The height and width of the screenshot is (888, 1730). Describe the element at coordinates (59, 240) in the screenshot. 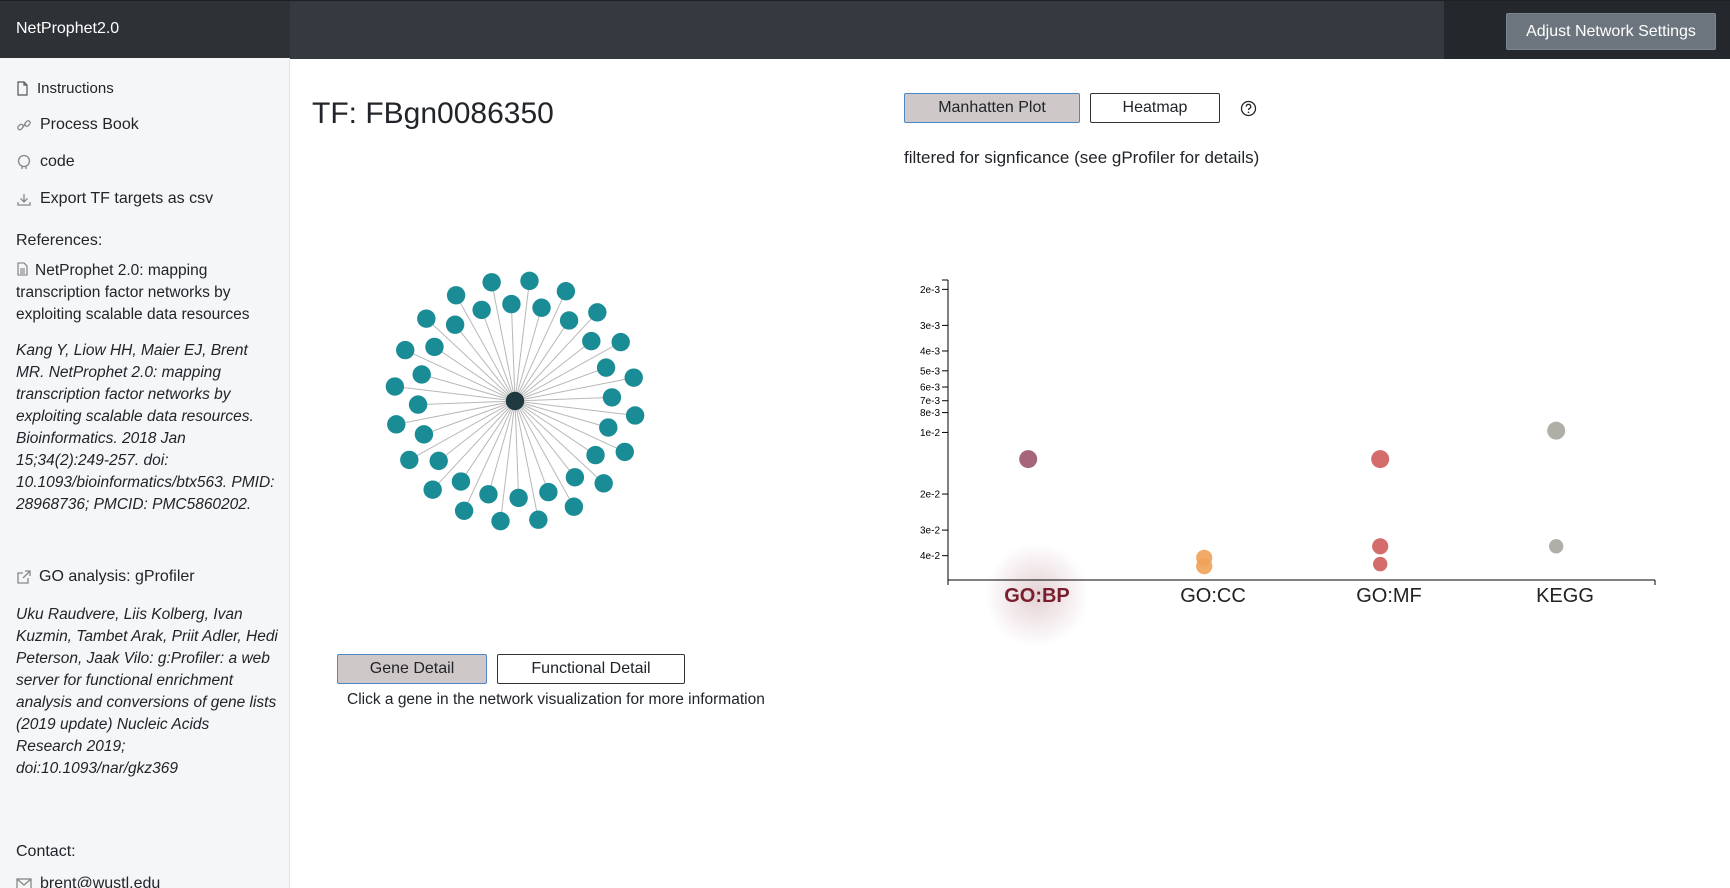

I see `references-heading: References:` at that location.